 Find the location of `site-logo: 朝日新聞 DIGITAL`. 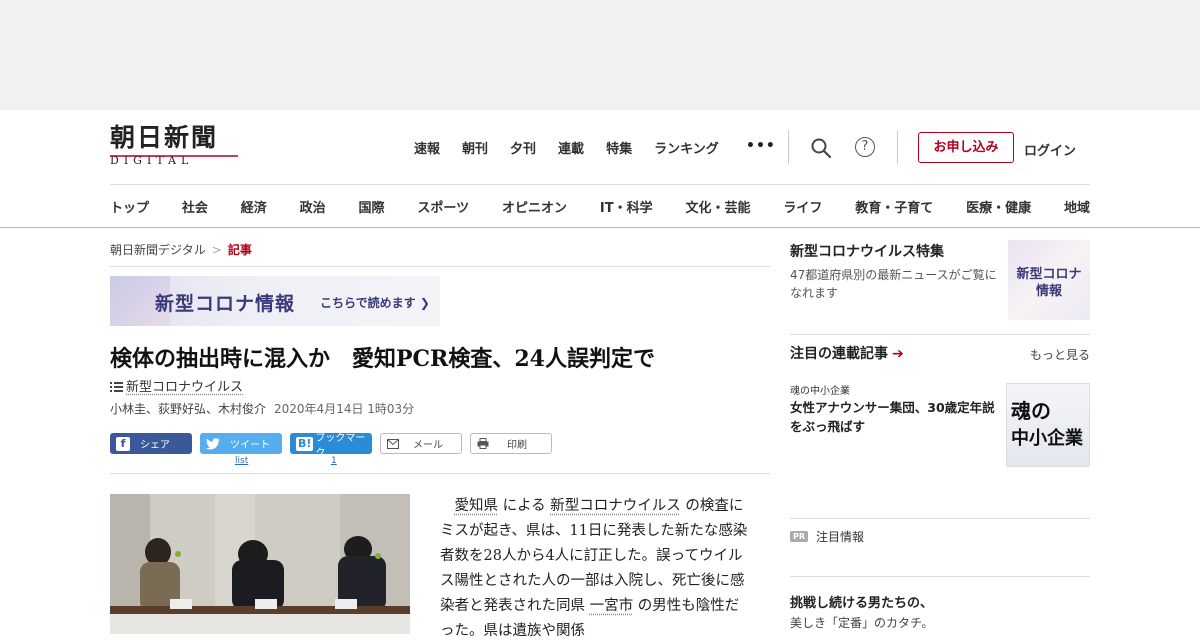

site-logo: 朝日新聞 DIGITAL is located at coordinates (175, 148).